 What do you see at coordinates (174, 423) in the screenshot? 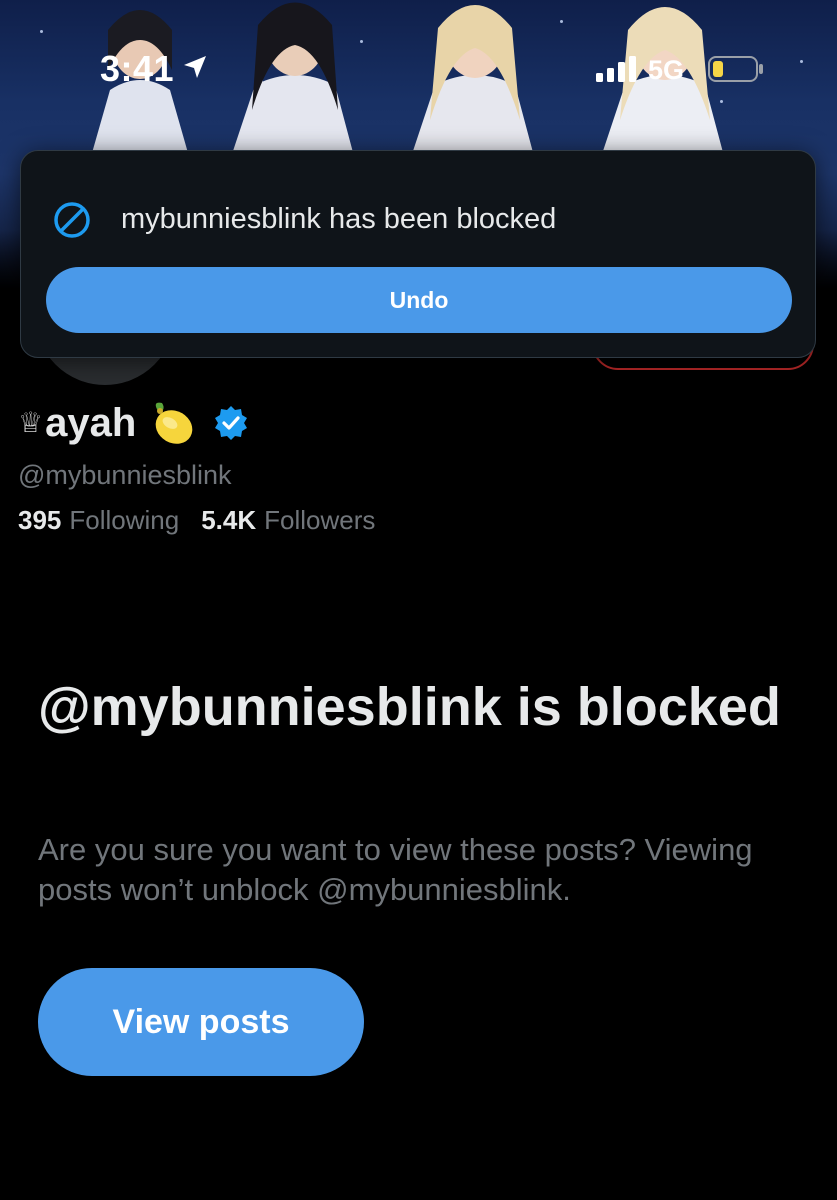
I see `lemon-icon` at bounding box center [174, 423].